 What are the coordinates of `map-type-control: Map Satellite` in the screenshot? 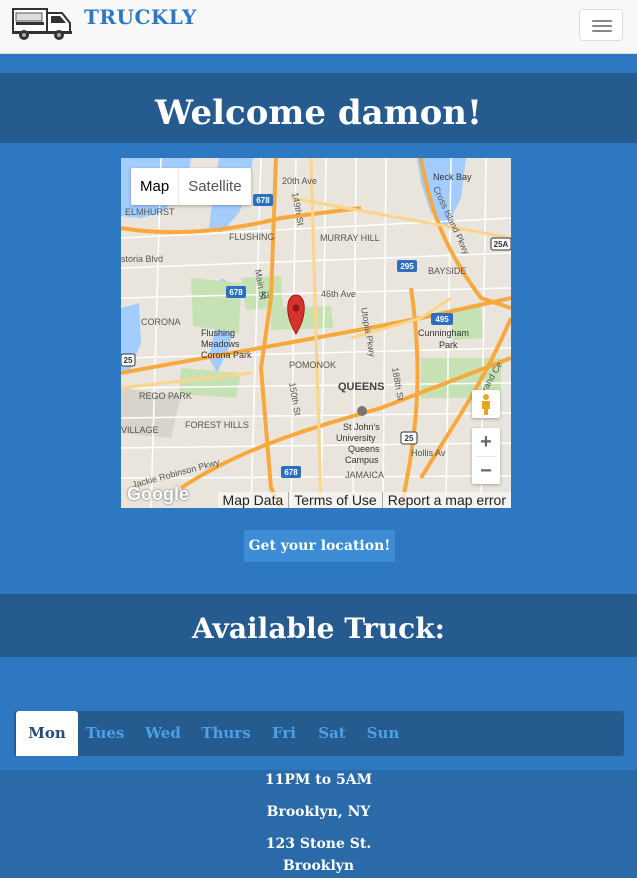 It's located at (191, 186).